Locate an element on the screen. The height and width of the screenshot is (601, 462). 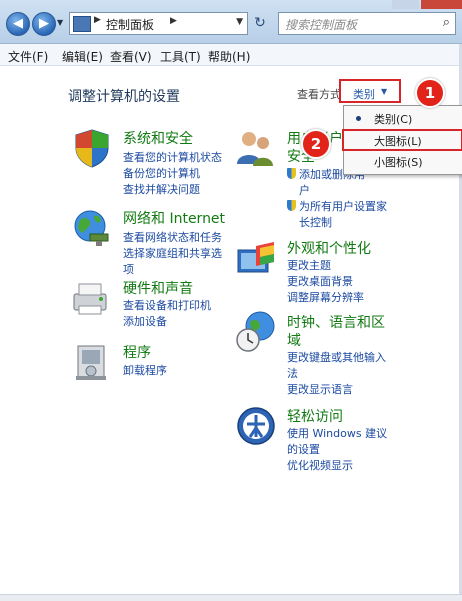
category-link: 更改主题 is located at coordinates (309, 265).